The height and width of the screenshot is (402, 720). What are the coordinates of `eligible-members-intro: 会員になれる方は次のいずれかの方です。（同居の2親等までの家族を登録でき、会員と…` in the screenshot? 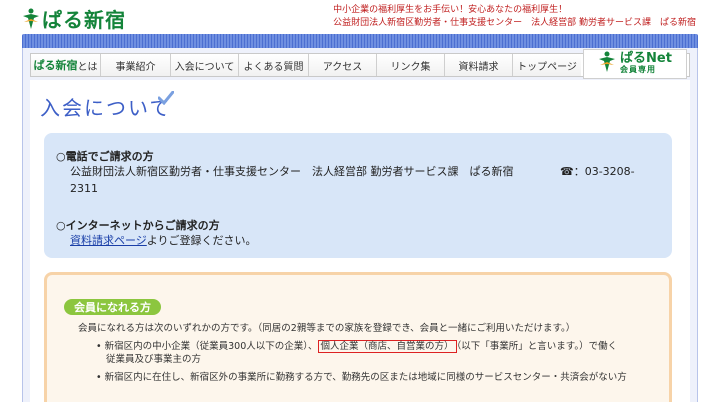 It's located at (327, 328).